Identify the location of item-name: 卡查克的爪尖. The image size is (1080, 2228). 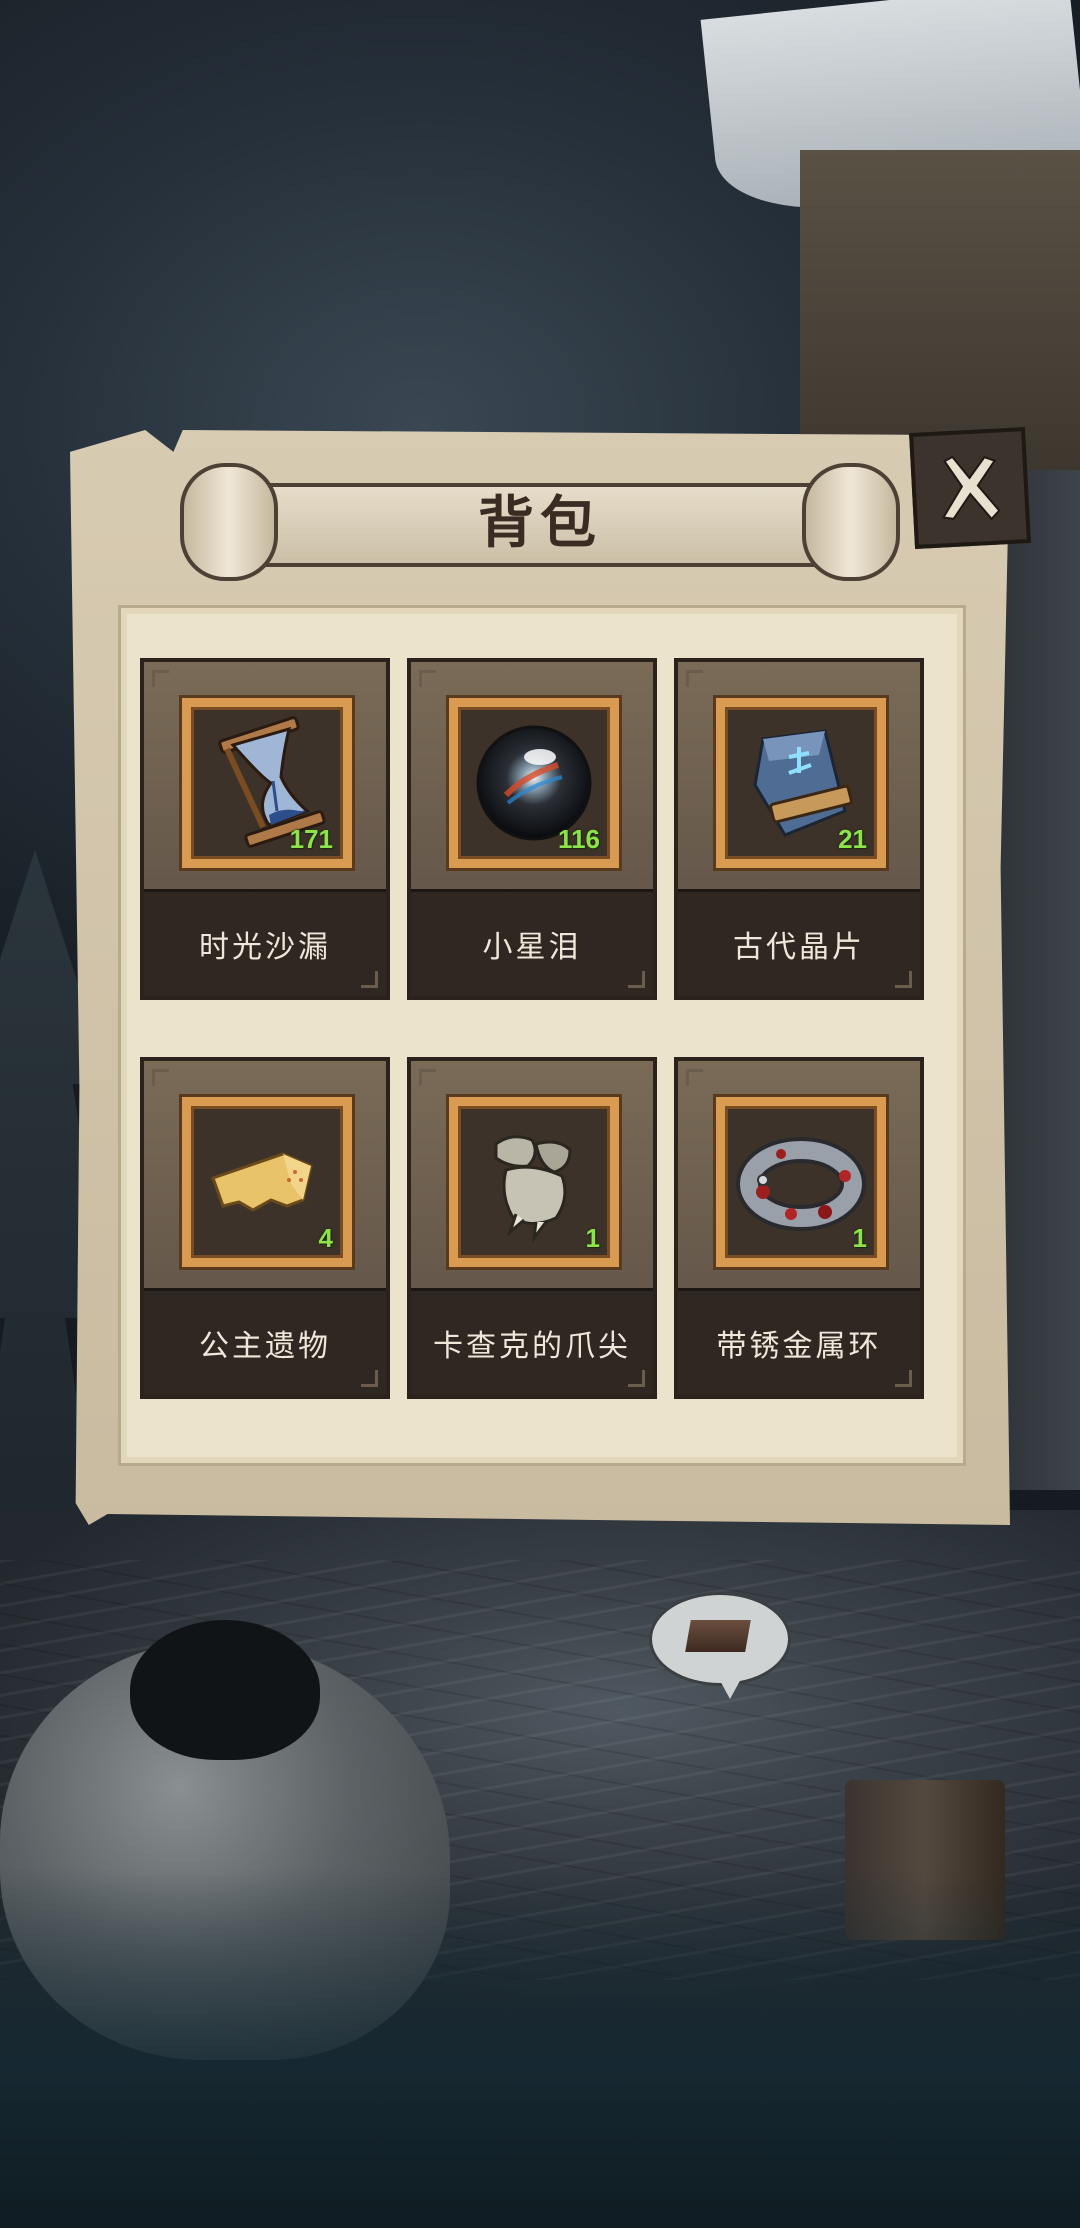
(532, 1341).